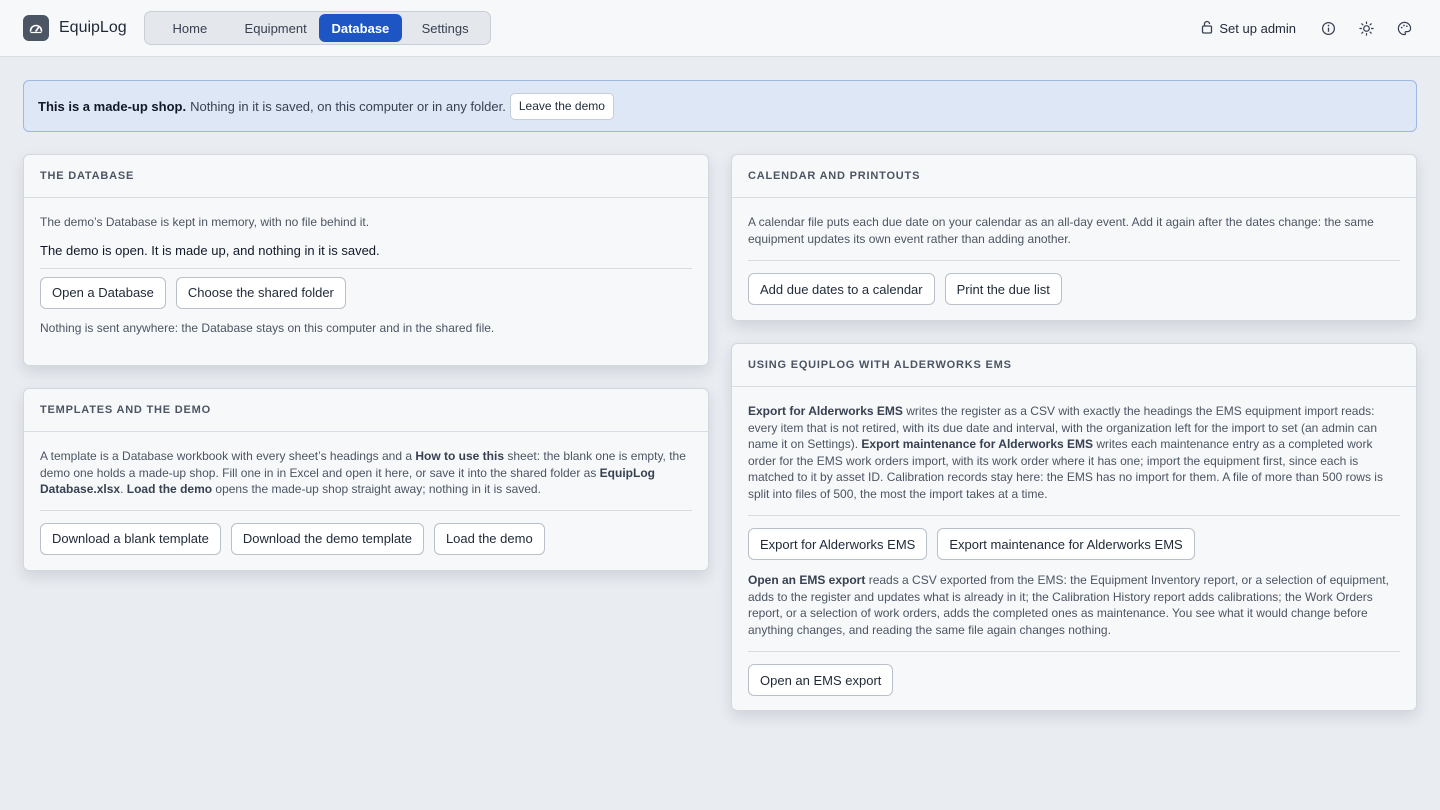  Describe the element at coordinates (130, 538) in the screenshot. I see `download-blank-template-button: Download a blank template` at that location.